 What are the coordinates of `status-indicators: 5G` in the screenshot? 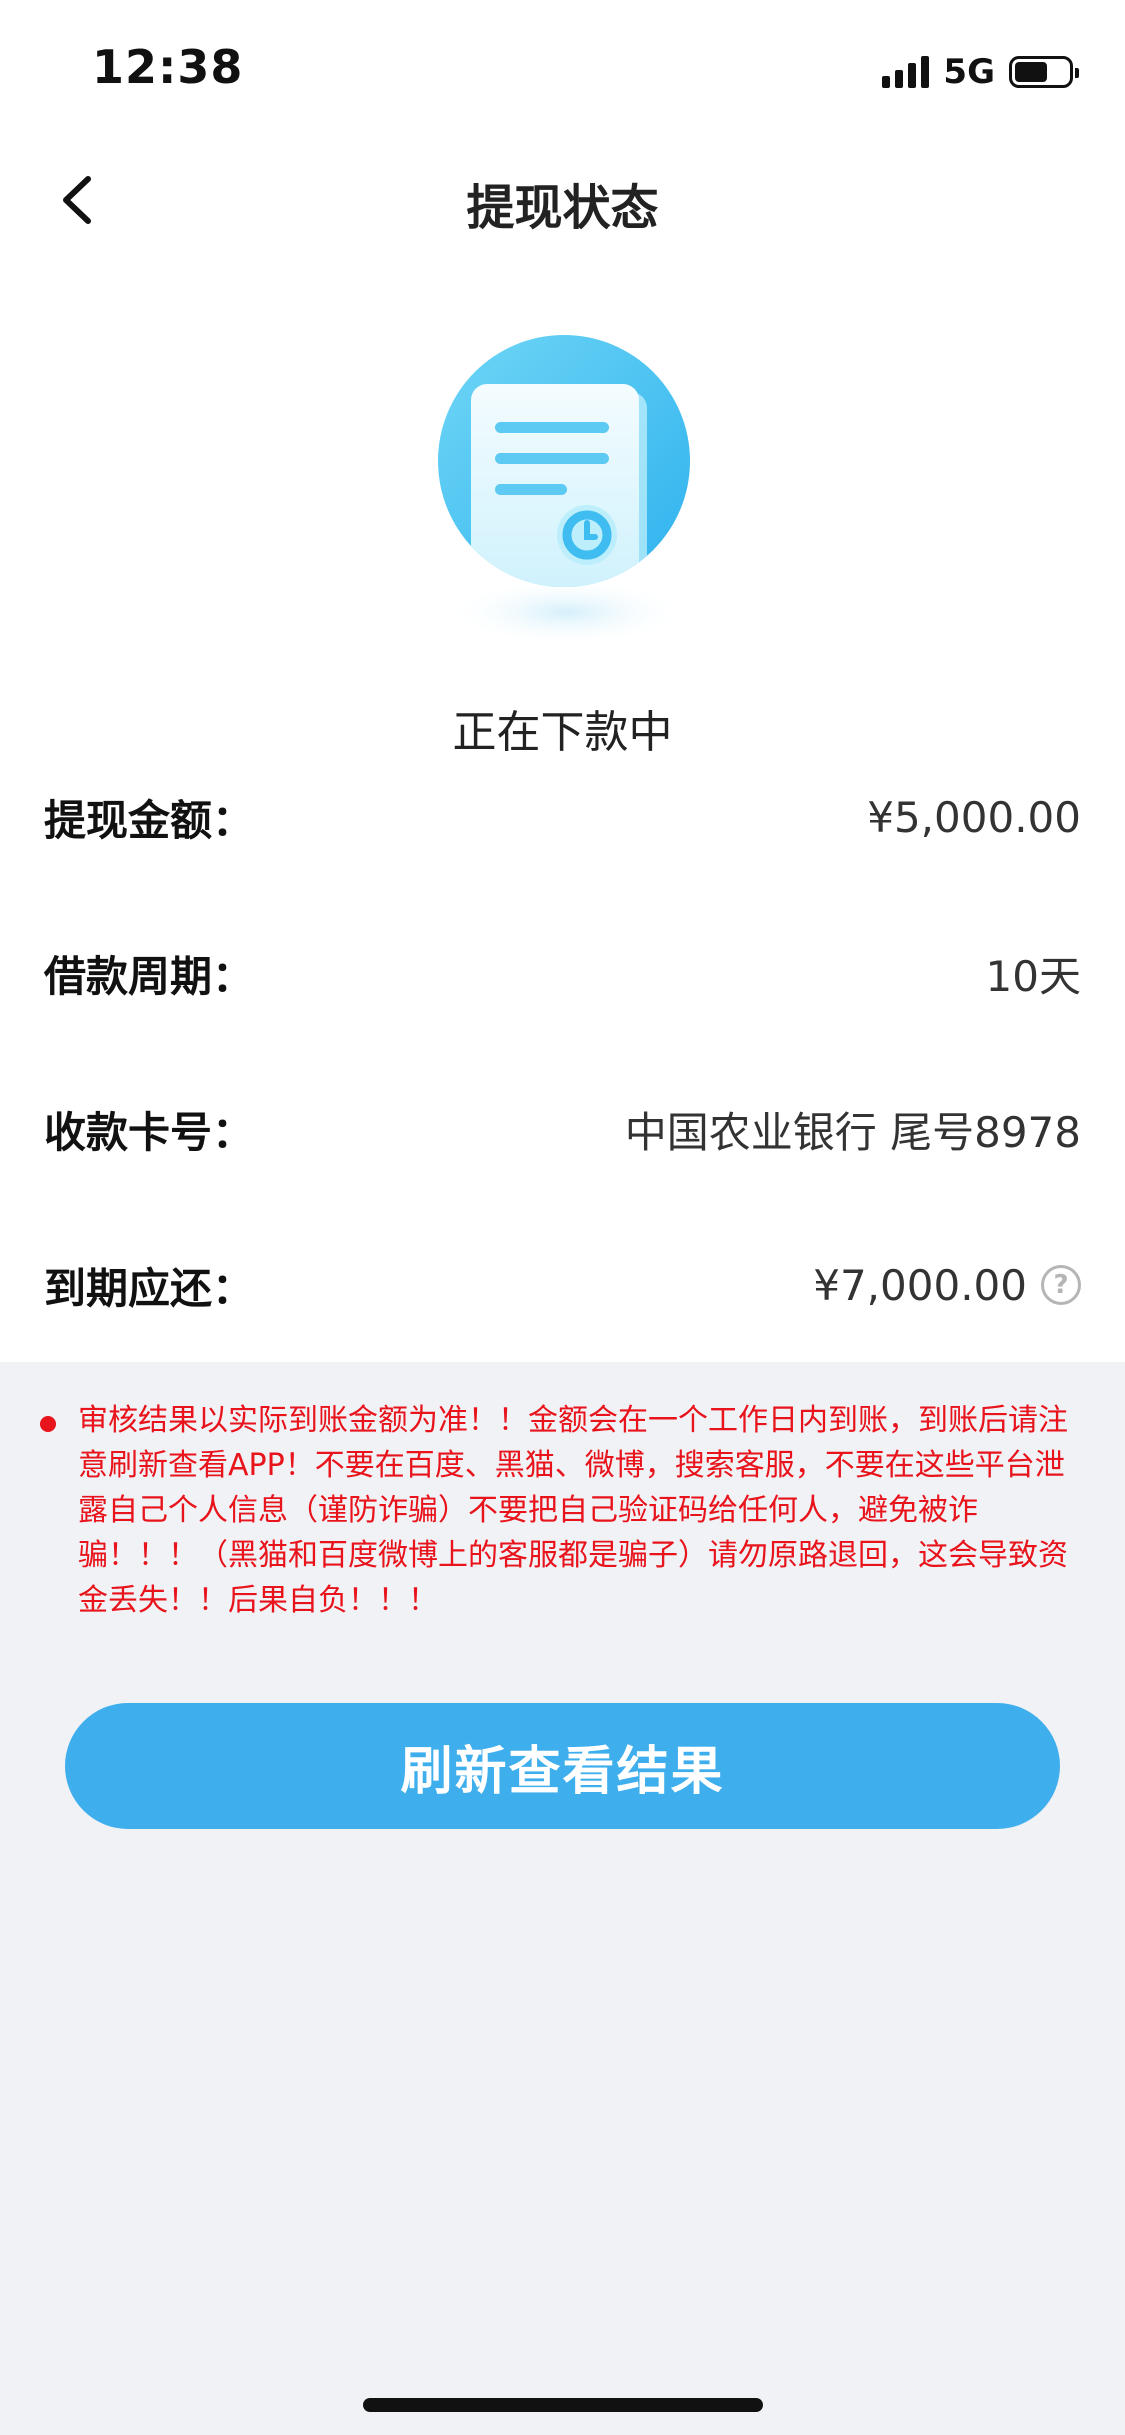 It's located at (980, 72).